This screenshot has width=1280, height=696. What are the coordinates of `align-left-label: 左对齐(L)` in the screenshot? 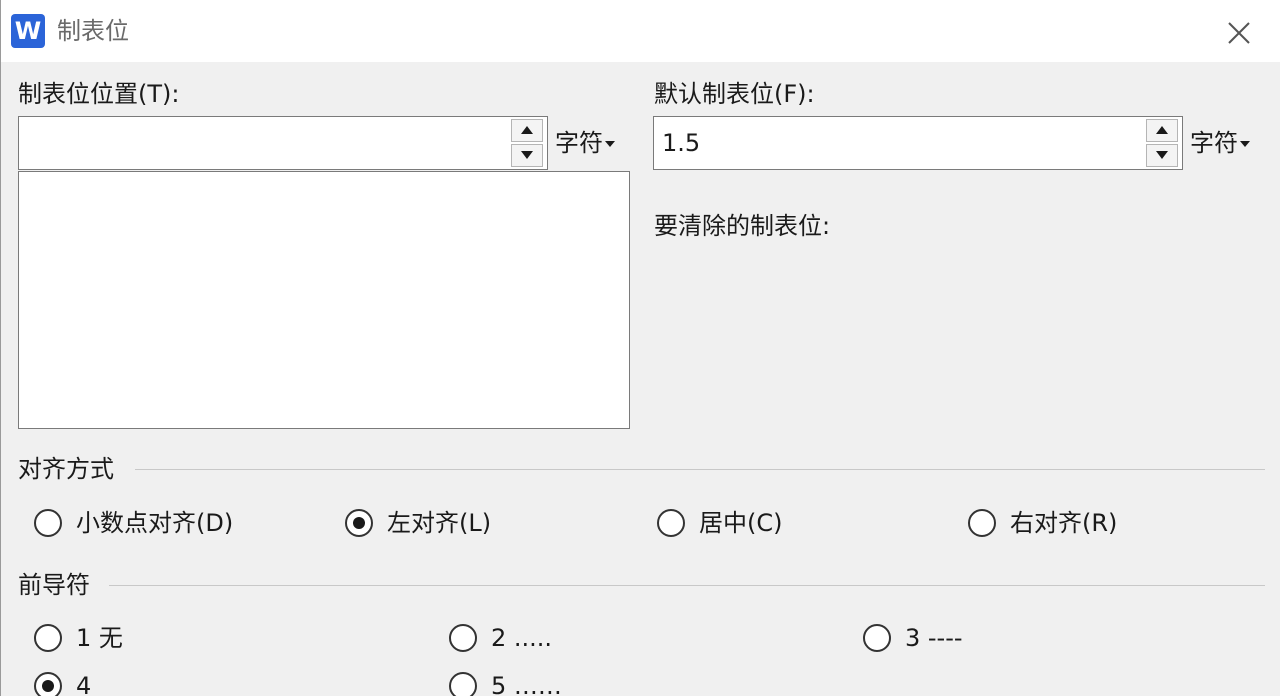 It's located at (439, 523).